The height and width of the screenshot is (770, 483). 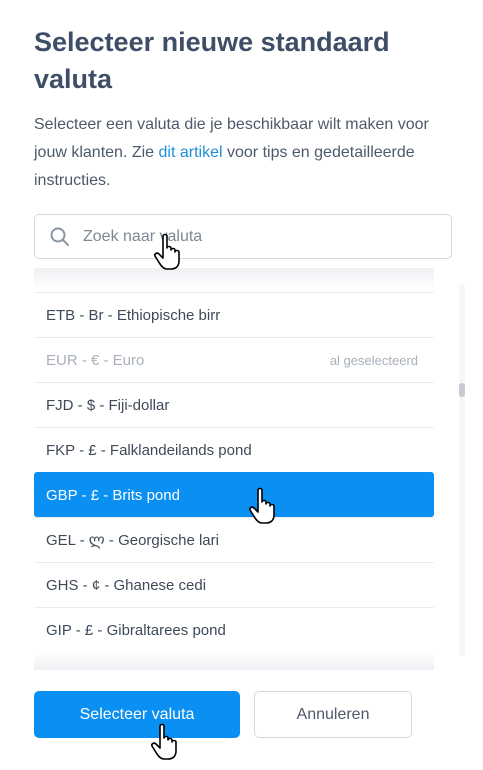 I want to click on currency-option-gbp: GBP - £ - Brits pond, so click(x=234, y=494).